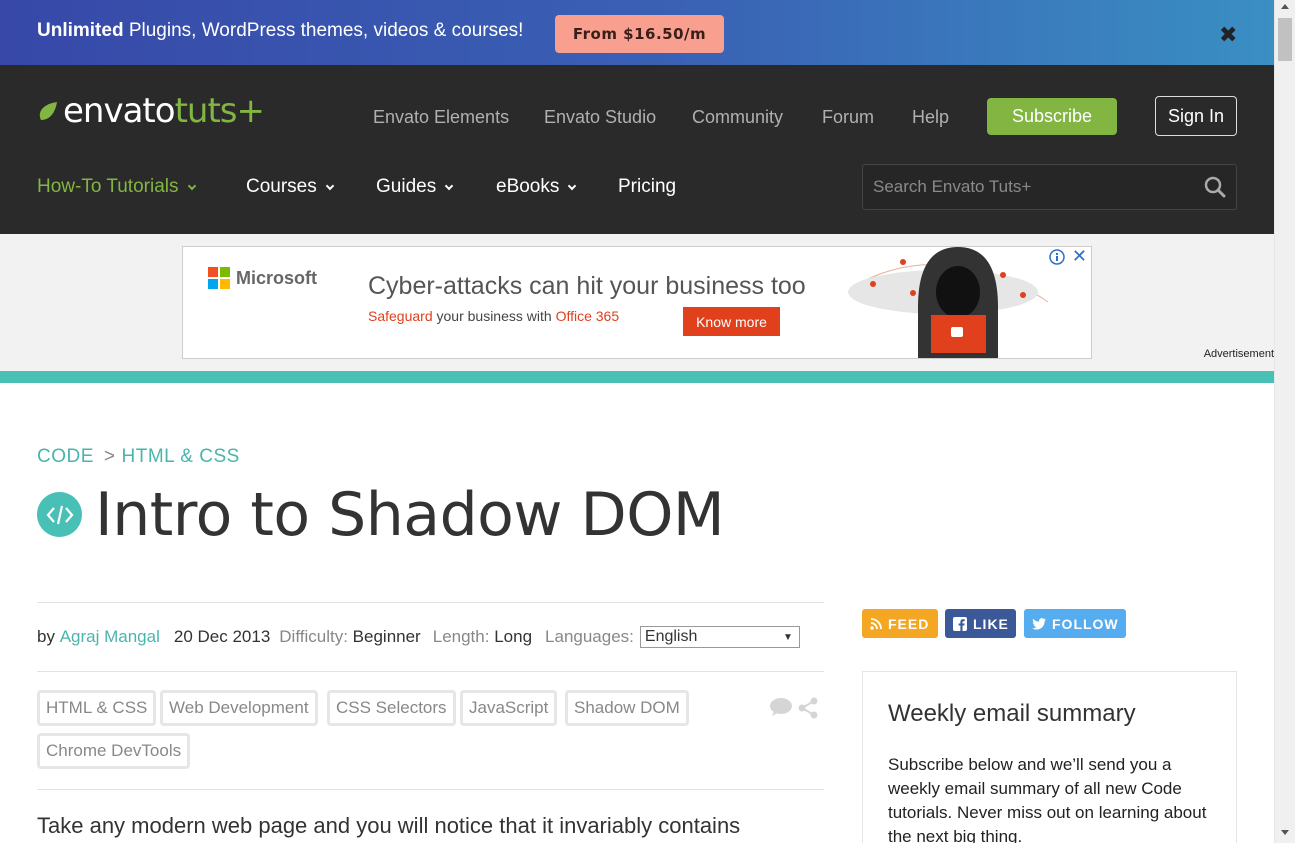 This screenshot has width=1295, height=843. I want to click on scroll-down-arrow-icon, so click(1285, 832).